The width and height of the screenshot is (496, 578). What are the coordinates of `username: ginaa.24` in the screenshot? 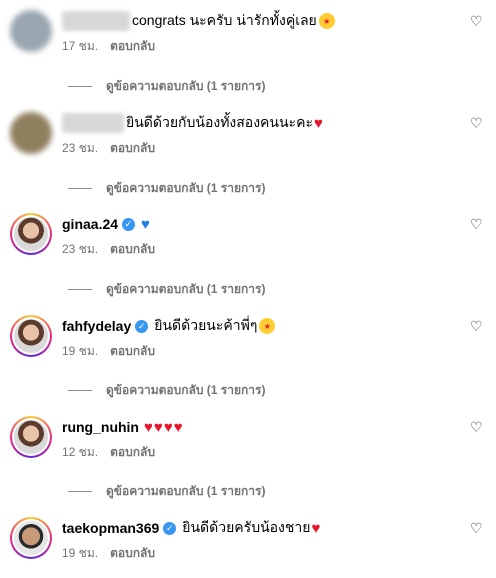 It's located at (90, 224).